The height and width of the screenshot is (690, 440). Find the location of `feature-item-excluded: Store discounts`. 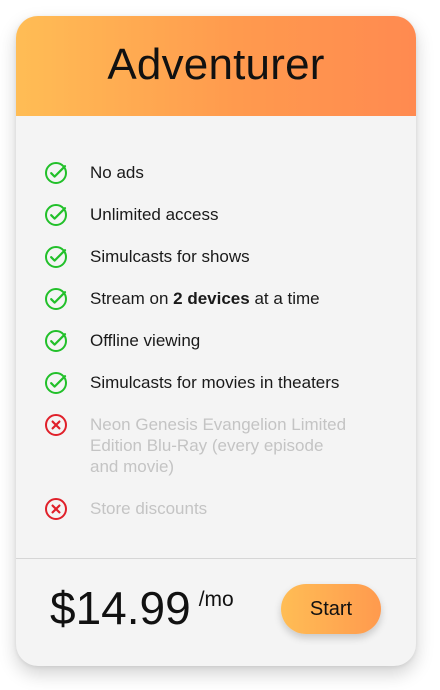

feature-item-excluded: Store discounts is located at coordinates (214, 509).